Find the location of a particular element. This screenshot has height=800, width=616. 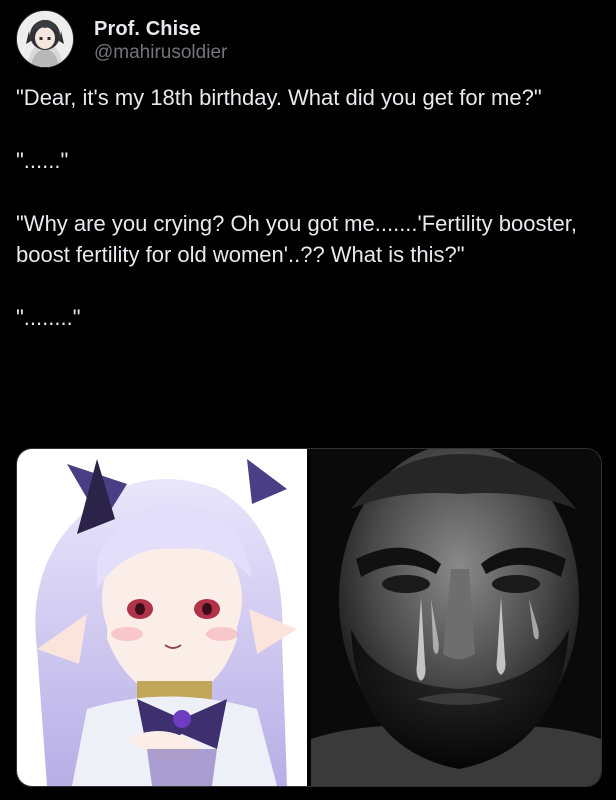

user-info: Prof. Chise @mahirusoldier is located at coordinates (160, 41).